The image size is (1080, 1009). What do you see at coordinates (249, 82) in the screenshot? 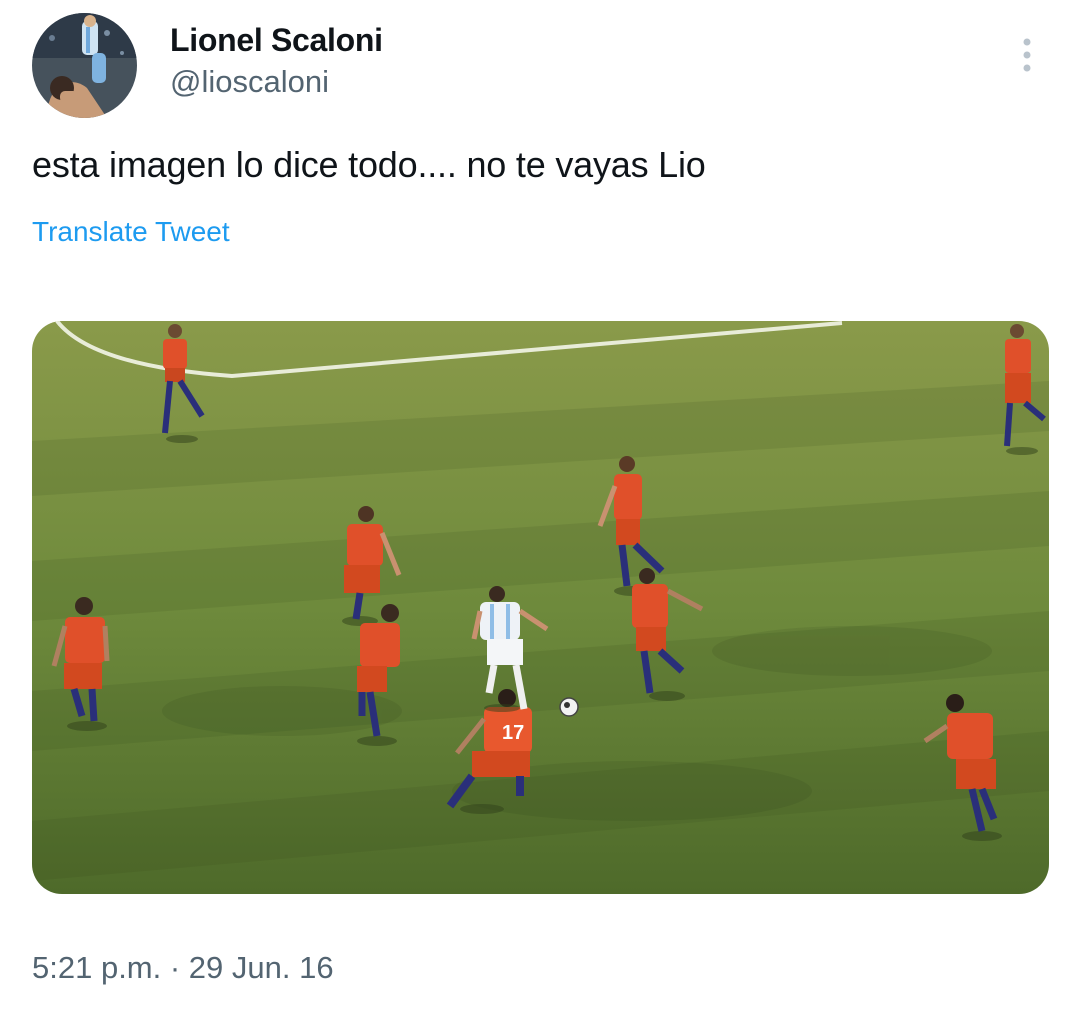
I see `handle: @lioscaloni` at bounding box center [249, 82].